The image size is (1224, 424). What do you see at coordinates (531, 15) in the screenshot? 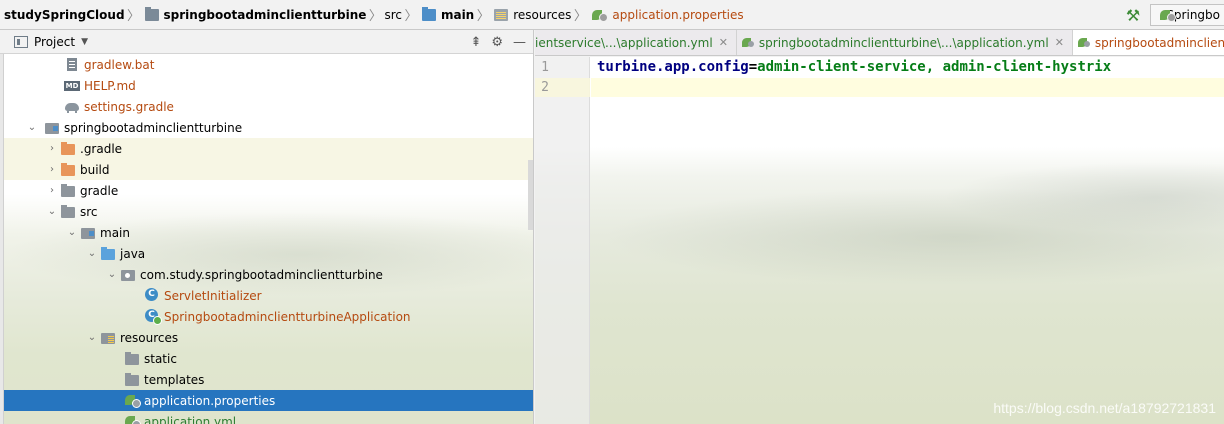
I see `breadcrumb-resources: resources` at bounding box center [531, 15].